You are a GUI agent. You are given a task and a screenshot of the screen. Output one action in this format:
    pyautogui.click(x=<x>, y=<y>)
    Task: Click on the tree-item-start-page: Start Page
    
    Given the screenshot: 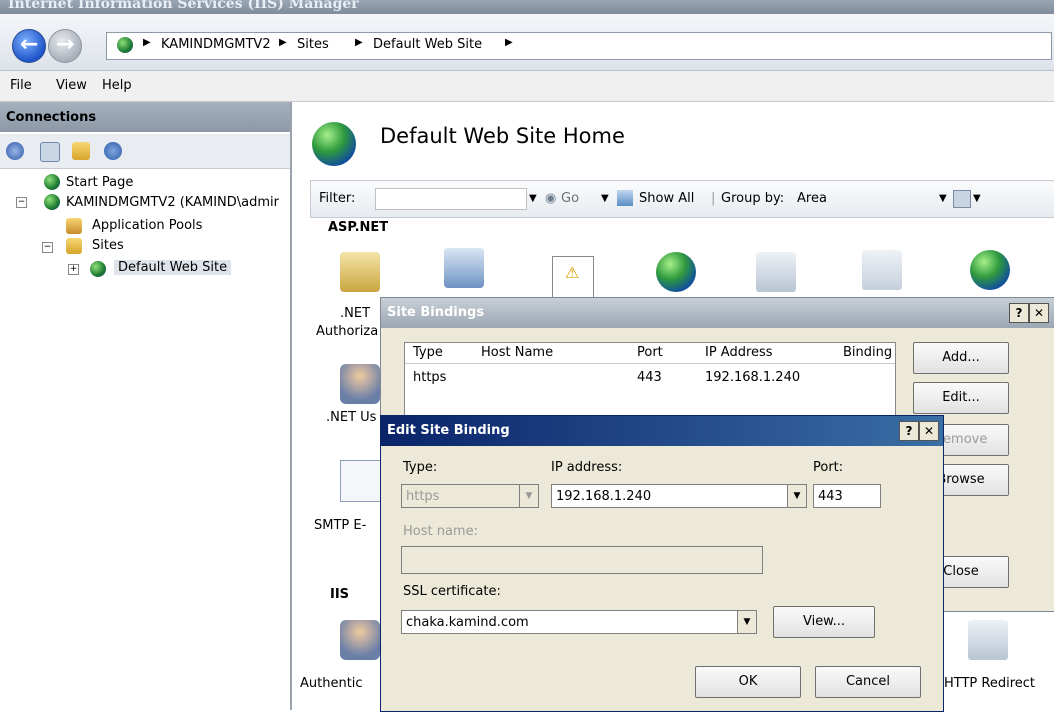 What is the action you would take?
    pyautogui.click(x=99, y=182)
    